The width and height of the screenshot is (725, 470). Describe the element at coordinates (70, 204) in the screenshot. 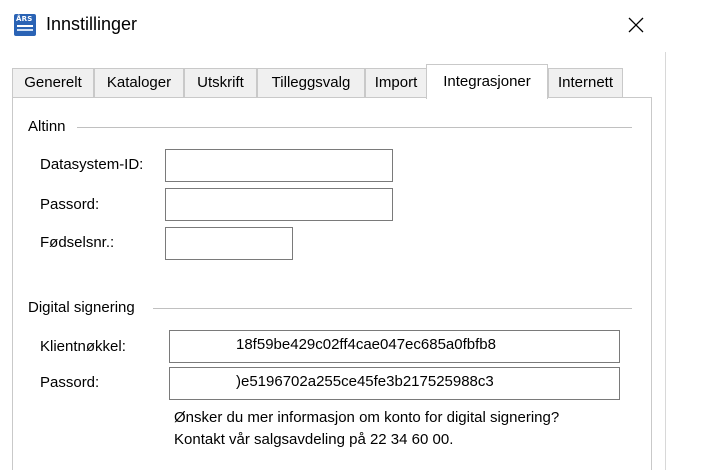

I see `altinn-passord-label: Passord:` at that location.